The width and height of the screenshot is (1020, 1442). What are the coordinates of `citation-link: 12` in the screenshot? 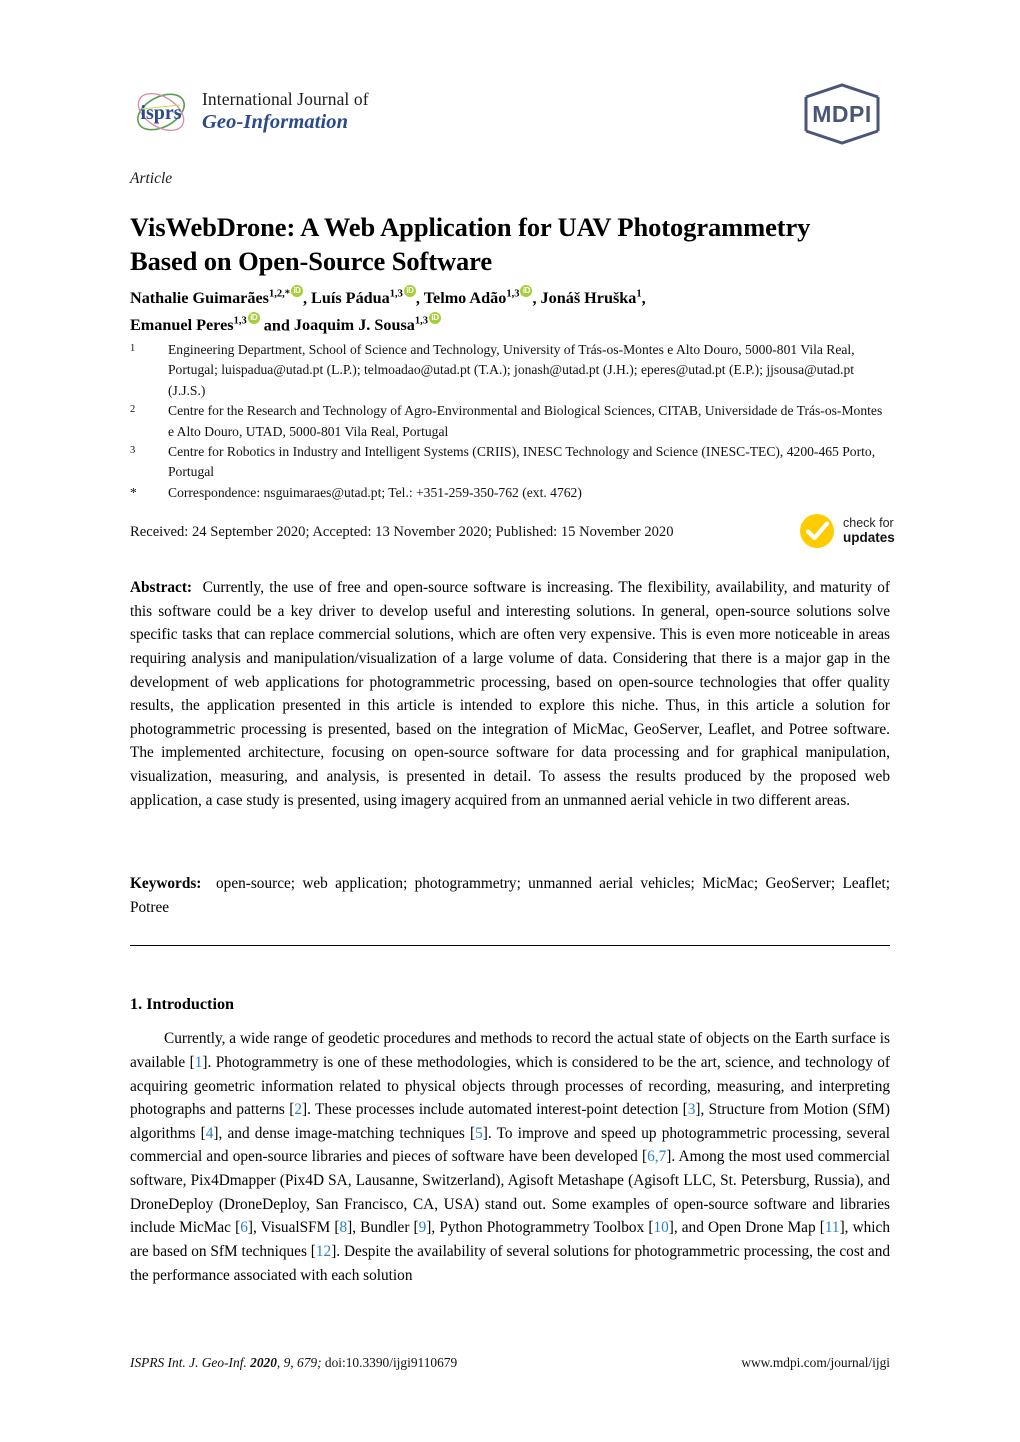 It's located at (323, 1251).